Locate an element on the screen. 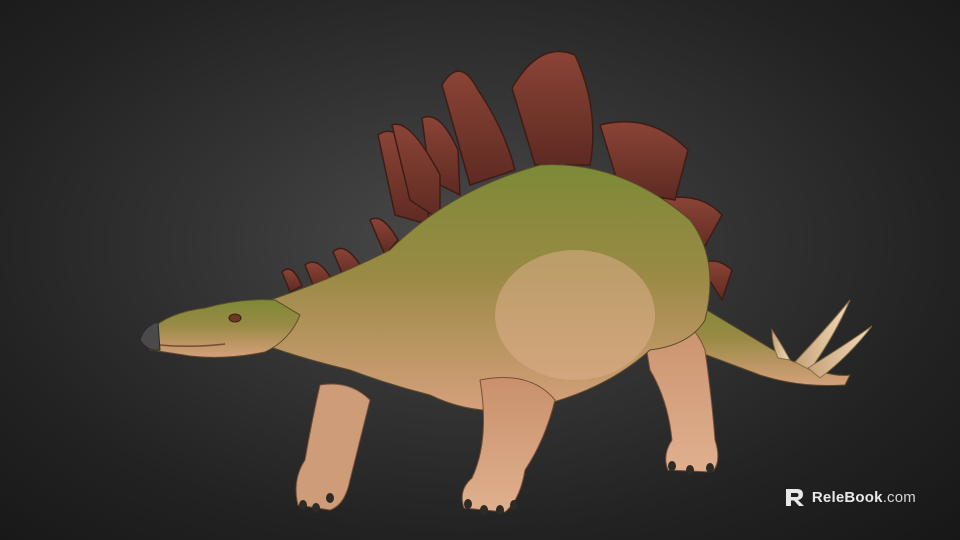 The height and width of the screenshot is (540, 960). relebook-logo-icon is located at coordinates (794, 497).